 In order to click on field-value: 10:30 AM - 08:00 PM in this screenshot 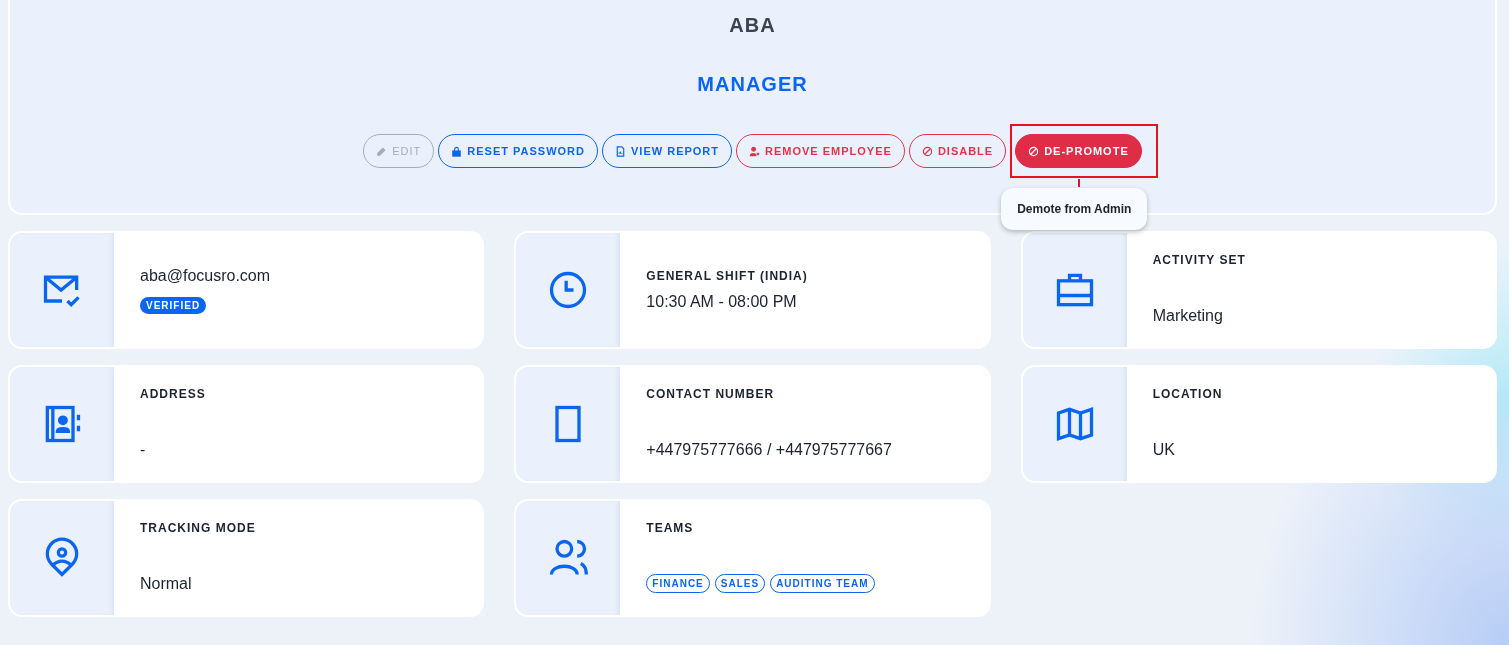, I will do `click(722, 302)`.